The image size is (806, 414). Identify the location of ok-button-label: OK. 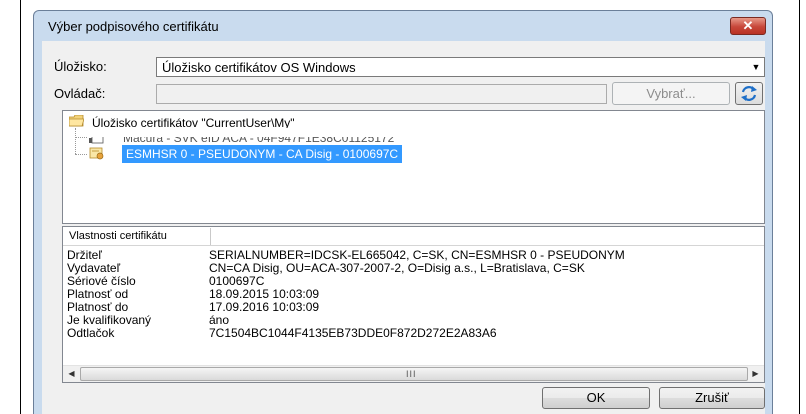
(596, 397).